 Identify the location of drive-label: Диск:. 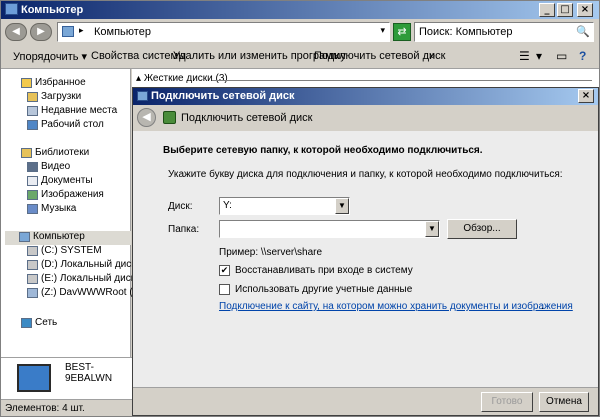
(180, 206).